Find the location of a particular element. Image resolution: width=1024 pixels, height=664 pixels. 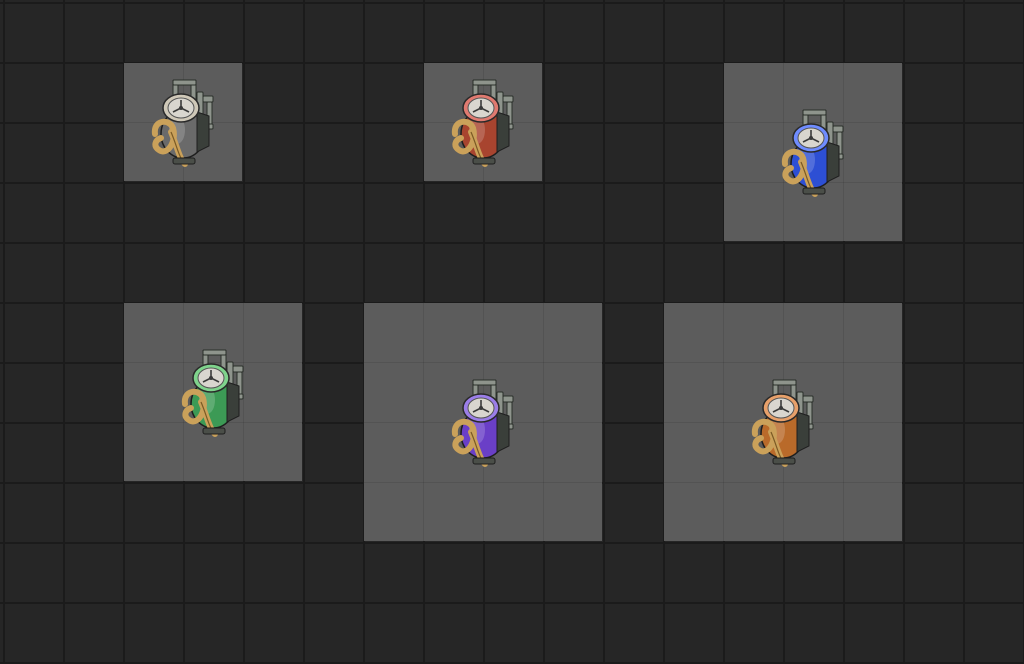

orange-pump-machine-icon is located at coordinates (783, 422).